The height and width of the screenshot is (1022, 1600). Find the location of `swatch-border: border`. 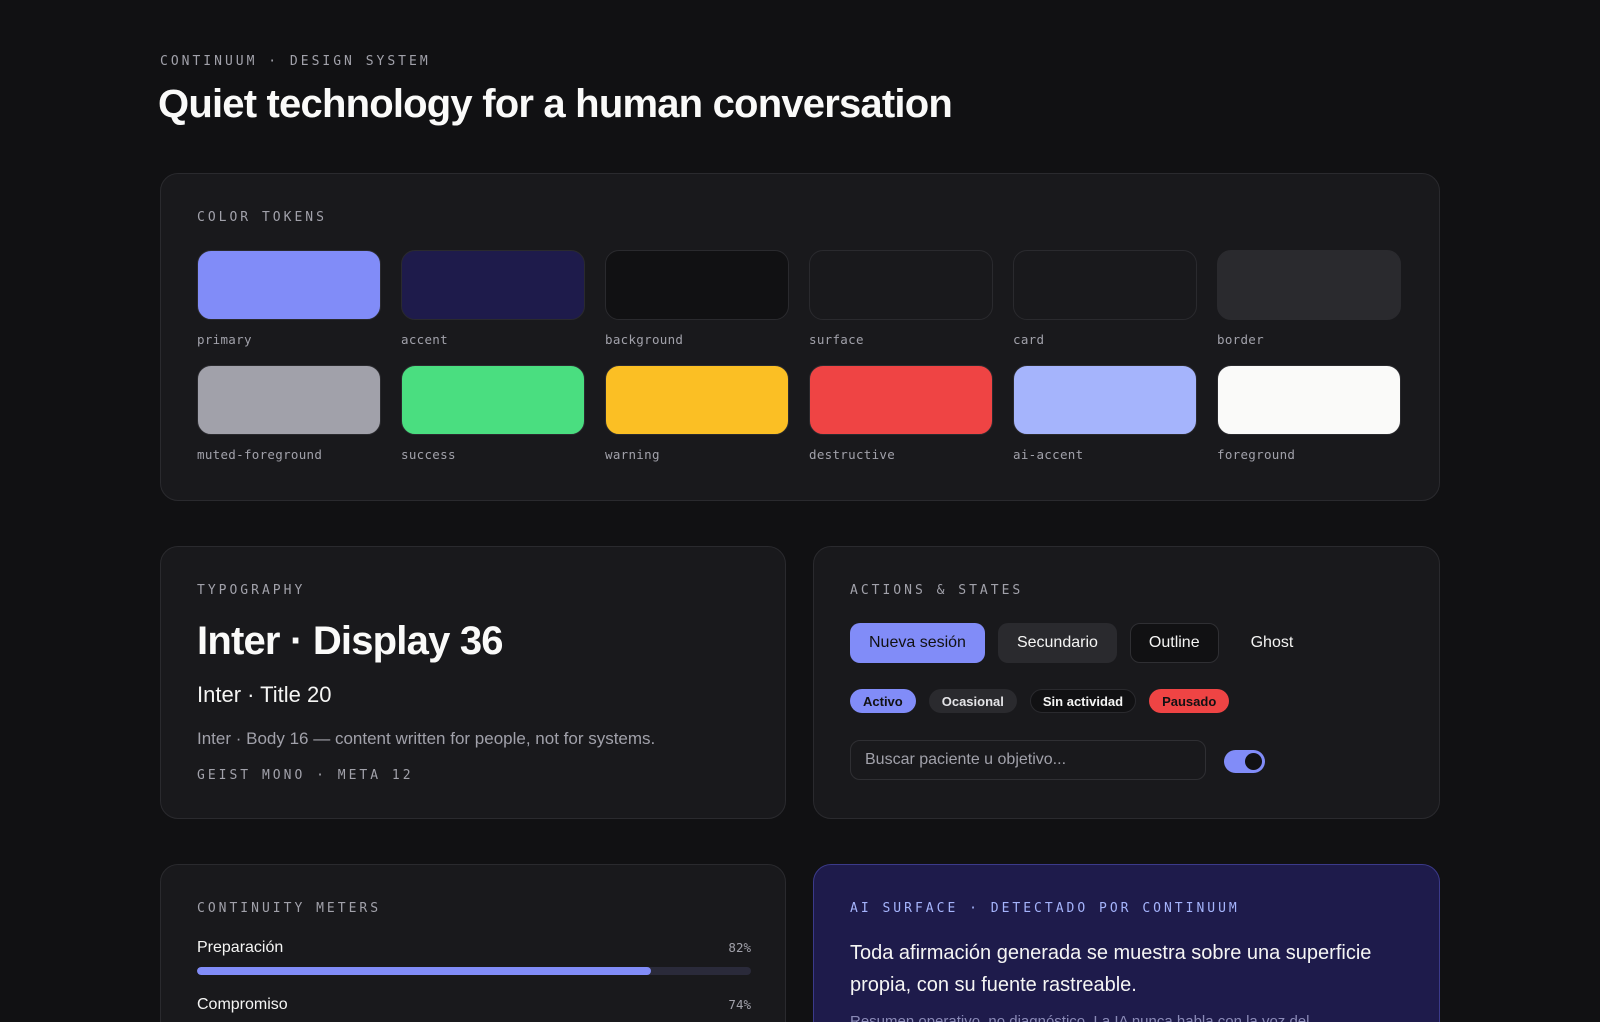

swatch-border: border is located at coordinates (1309, 298).